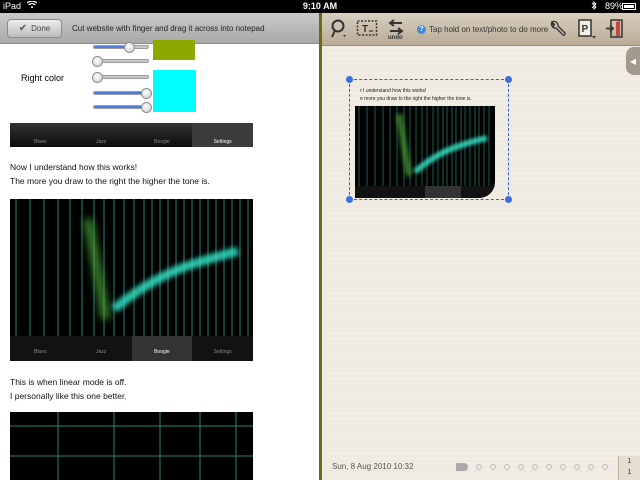 The width and height of the screenshot is (640, 480). I want to click on page-indicator, so click(532, 467).